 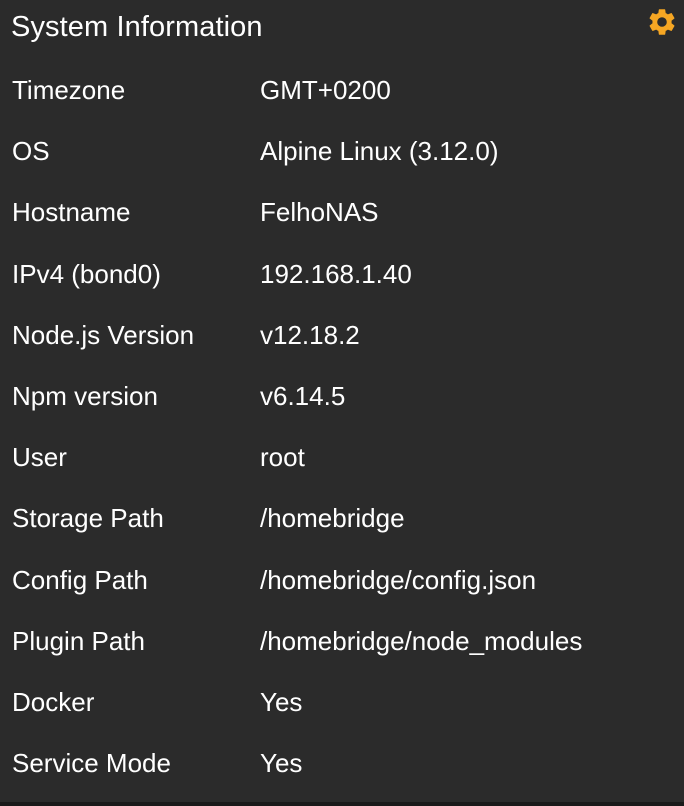 I want to click on info-value: FelhoNAS, so click(x=319, y=212).